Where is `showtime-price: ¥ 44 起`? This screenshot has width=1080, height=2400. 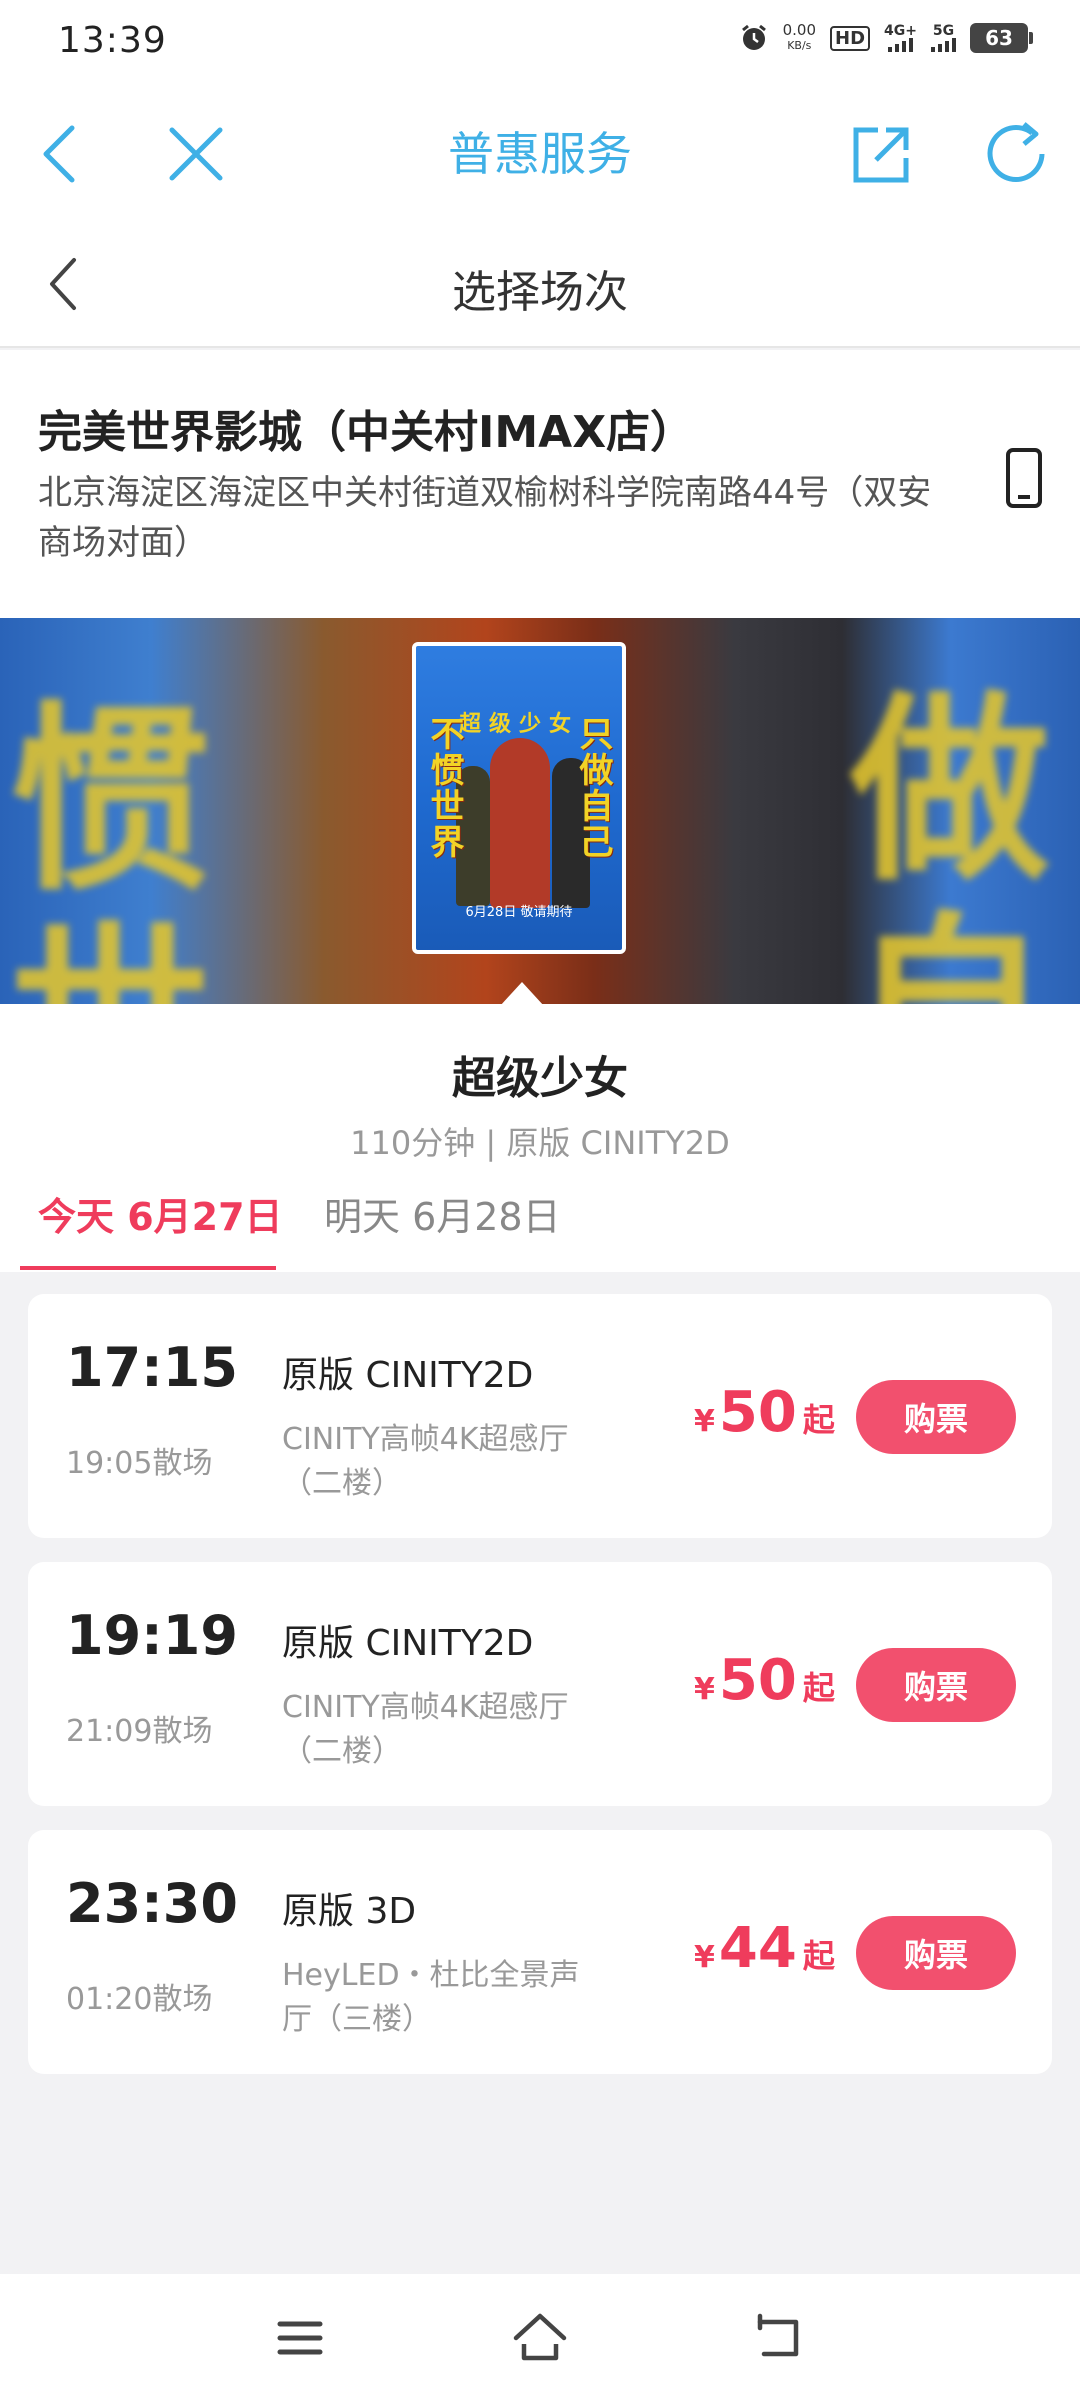
showtime-price: ¥ 44 起 is located at coordinates (764, 1948).